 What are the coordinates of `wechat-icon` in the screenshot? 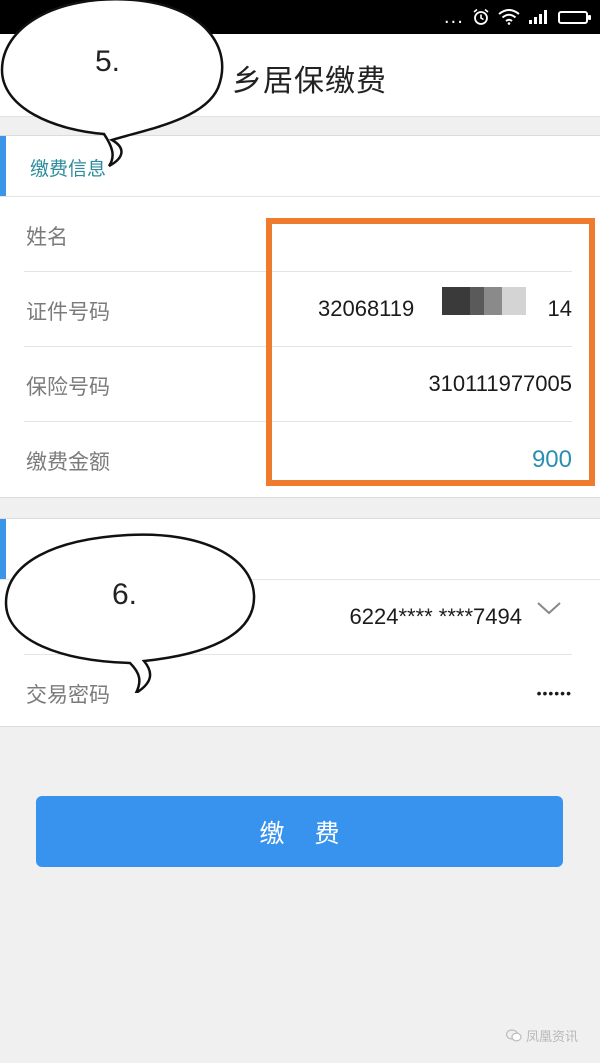 It's located at (513, 1035).